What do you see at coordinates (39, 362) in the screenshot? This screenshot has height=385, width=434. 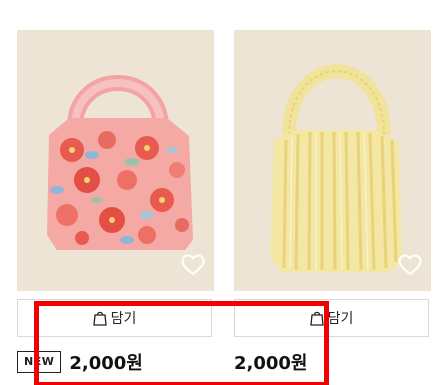 I see `new-badge: NEW` at bounding box center [39, 362].